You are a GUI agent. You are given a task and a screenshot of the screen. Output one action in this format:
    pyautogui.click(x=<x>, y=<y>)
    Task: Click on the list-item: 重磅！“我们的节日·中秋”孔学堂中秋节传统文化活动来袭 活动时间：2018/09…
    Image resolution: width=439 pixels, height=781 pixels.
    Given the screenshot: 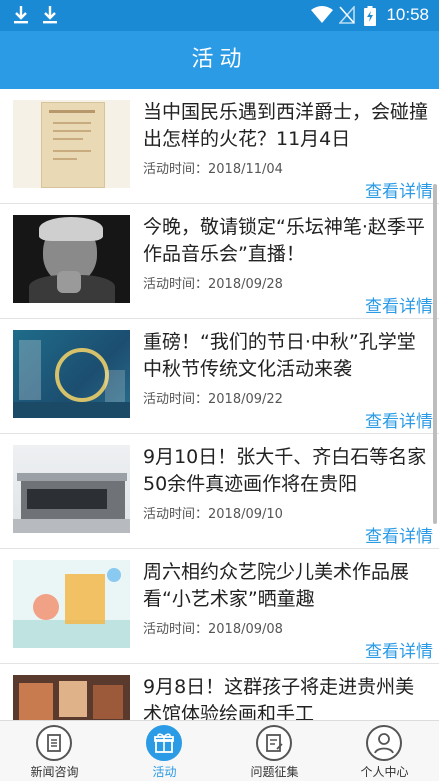 What is the action you would take?
    pyautogui.click(x=219, y=376)
    